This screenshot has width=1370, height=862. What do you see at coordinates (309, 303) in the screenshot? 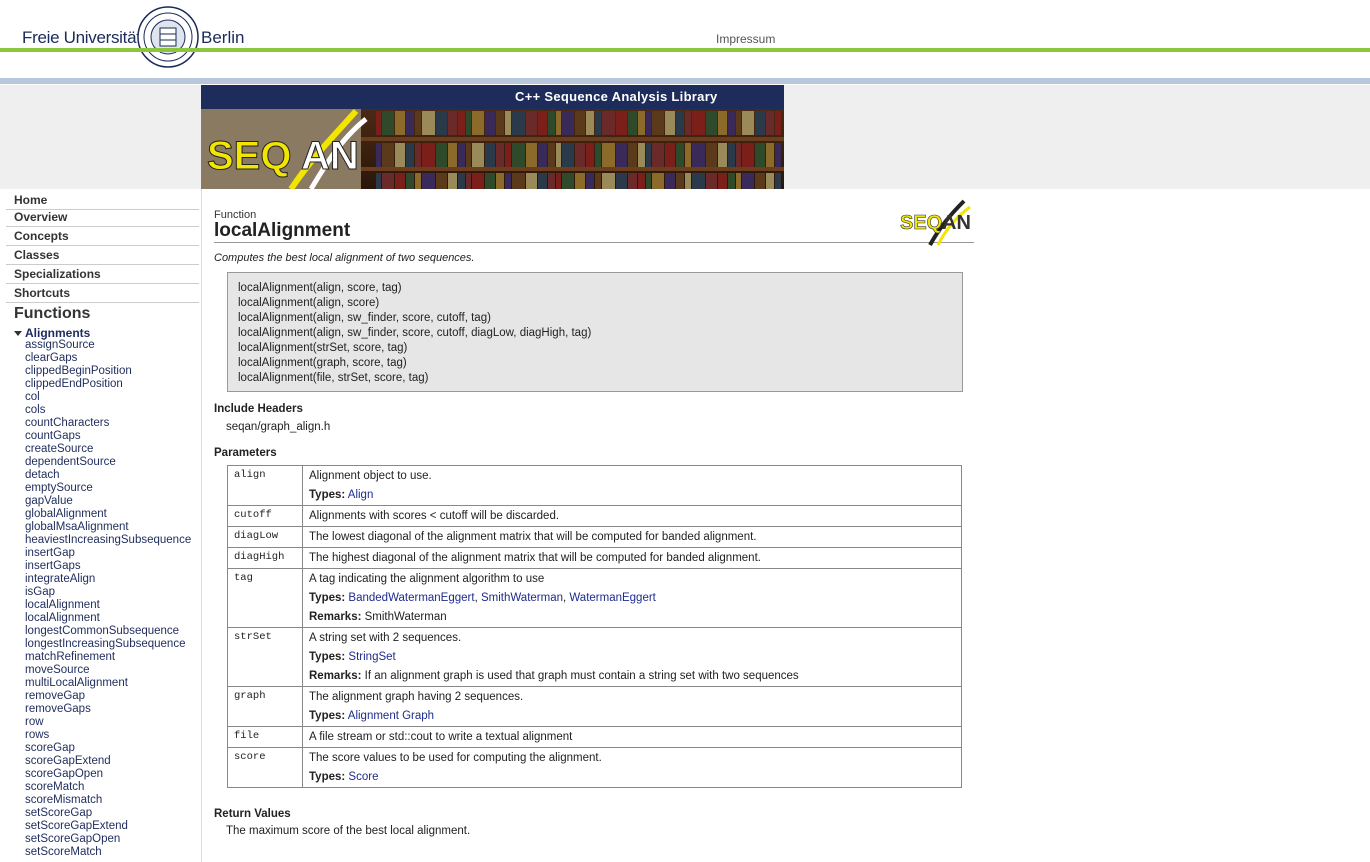
I see `signature-line: localAlignment(align, score)` at bounding box center [309, 303].